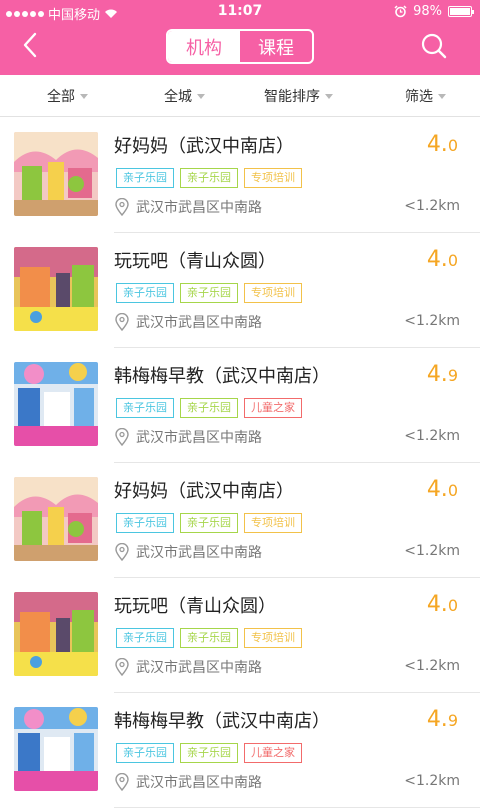 The image size is (480, 808). What do you see at coordinates (419, 97) in the screenshot?
I see `filter-screen-label: 筛选` at bounding box center [419, 97].